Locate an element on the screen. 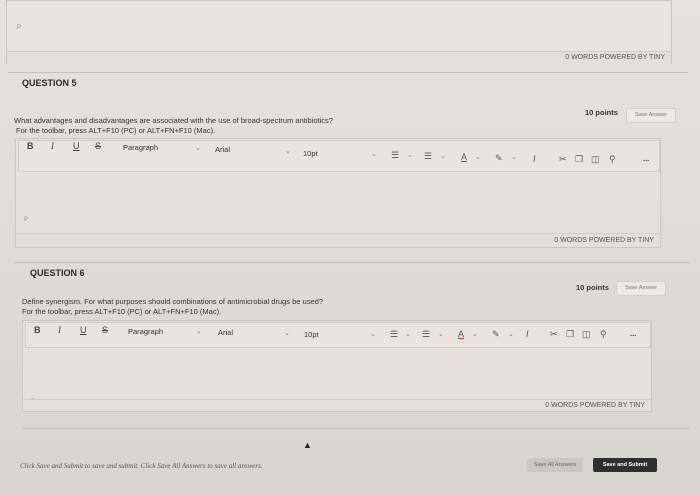  save-all-answers-button: Save All Answers is located at coordinates (555, 465).